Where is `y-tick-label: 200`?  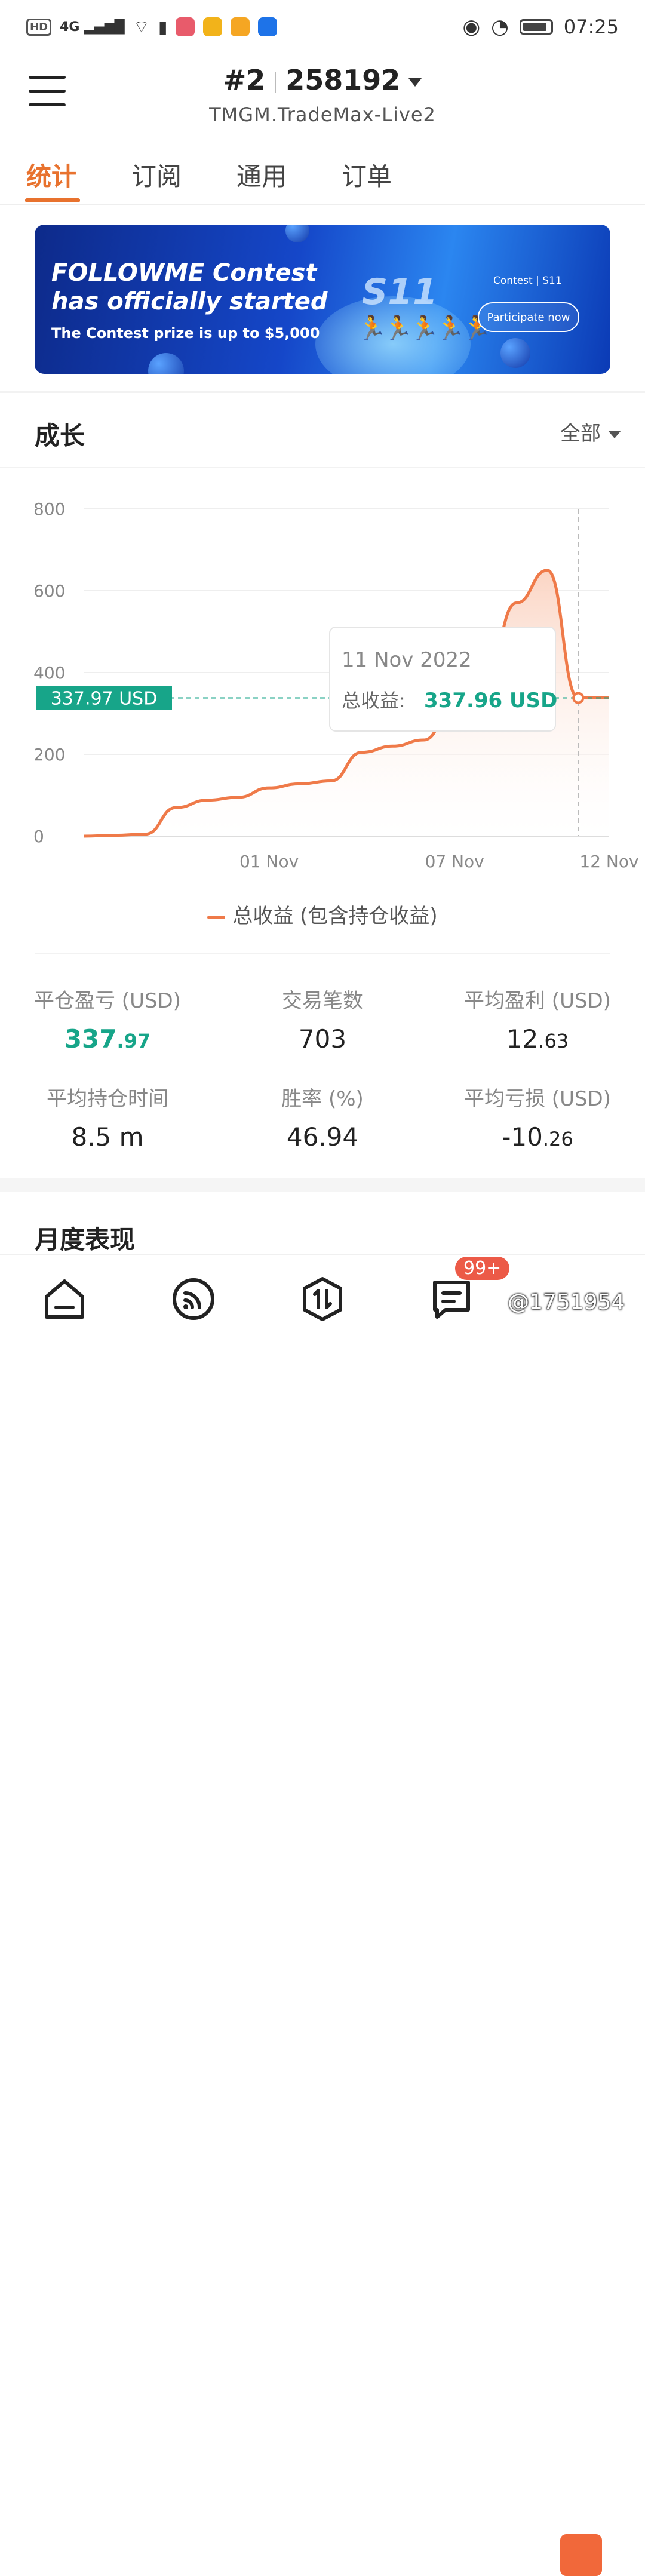
y-tick-label: 200 is located at coordinates (49, 754).